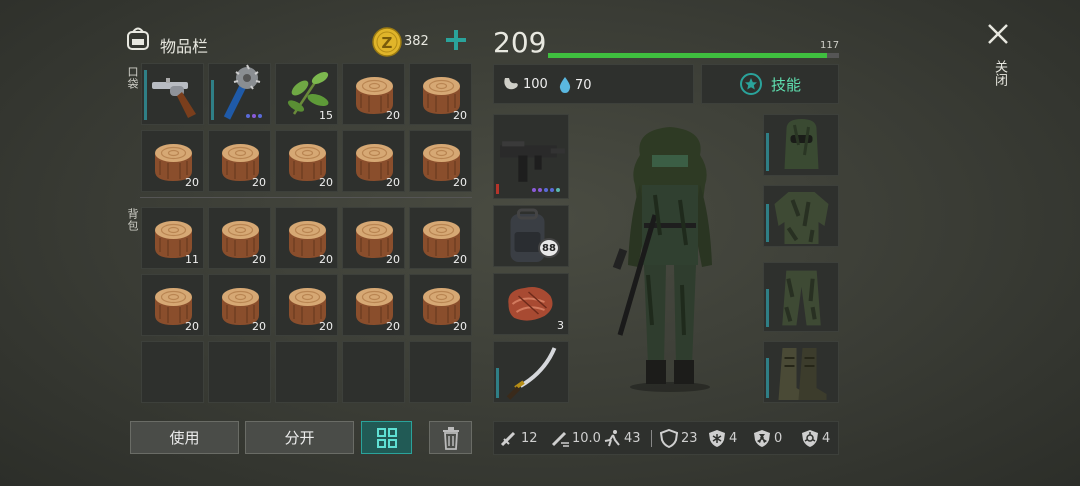  I want to click on section-divider, so click(306, 197).